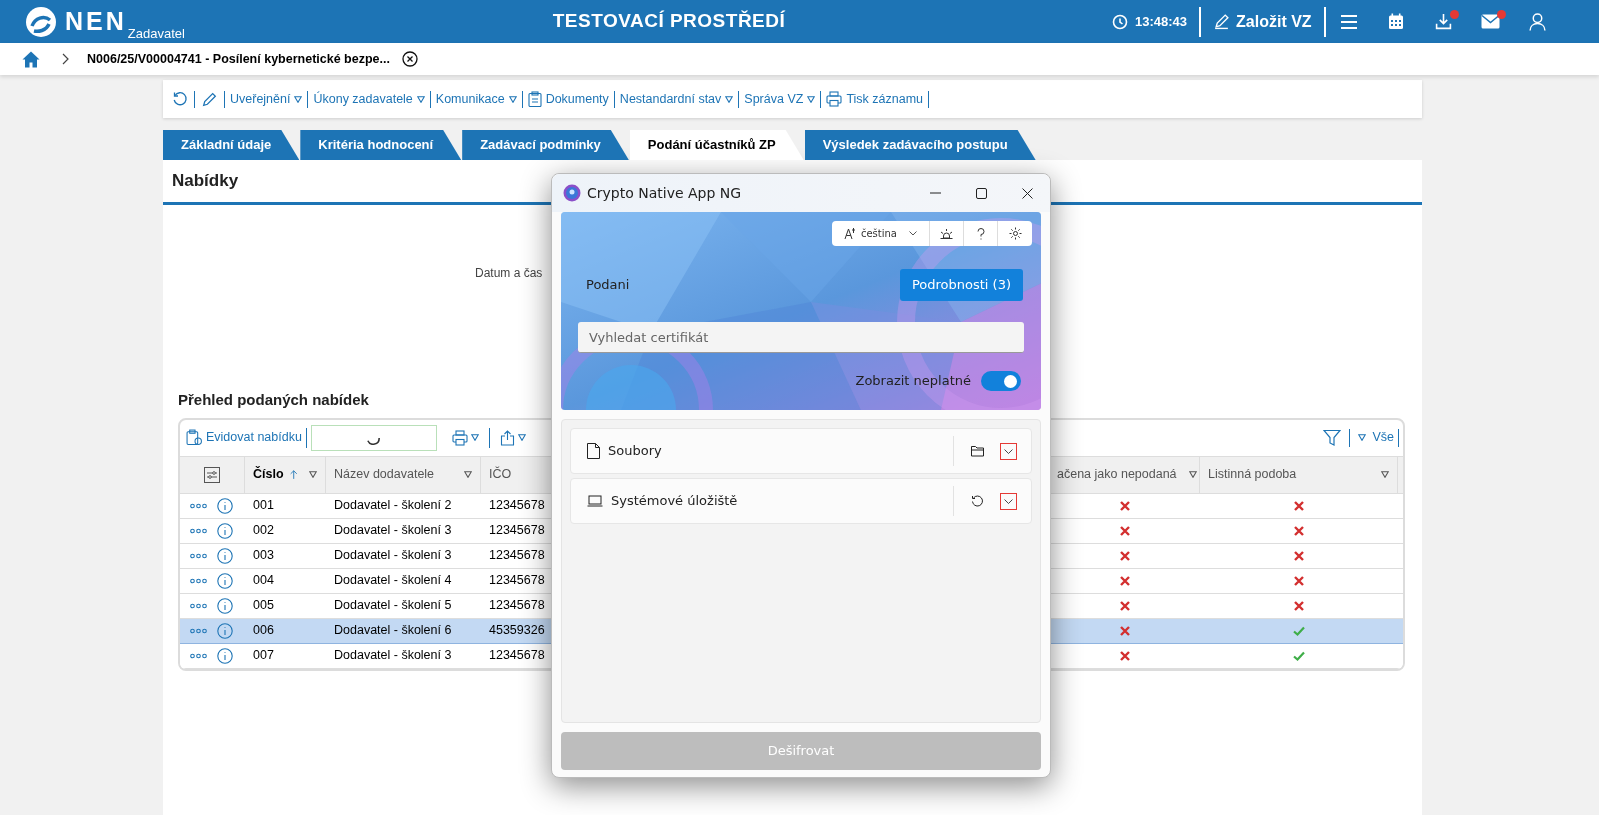 This screenshot has height=815, width=1599. What do you see at coordinates (1490, 21) in the screenshot?
I see `mail-icon` at bounding box center [1490, 21].